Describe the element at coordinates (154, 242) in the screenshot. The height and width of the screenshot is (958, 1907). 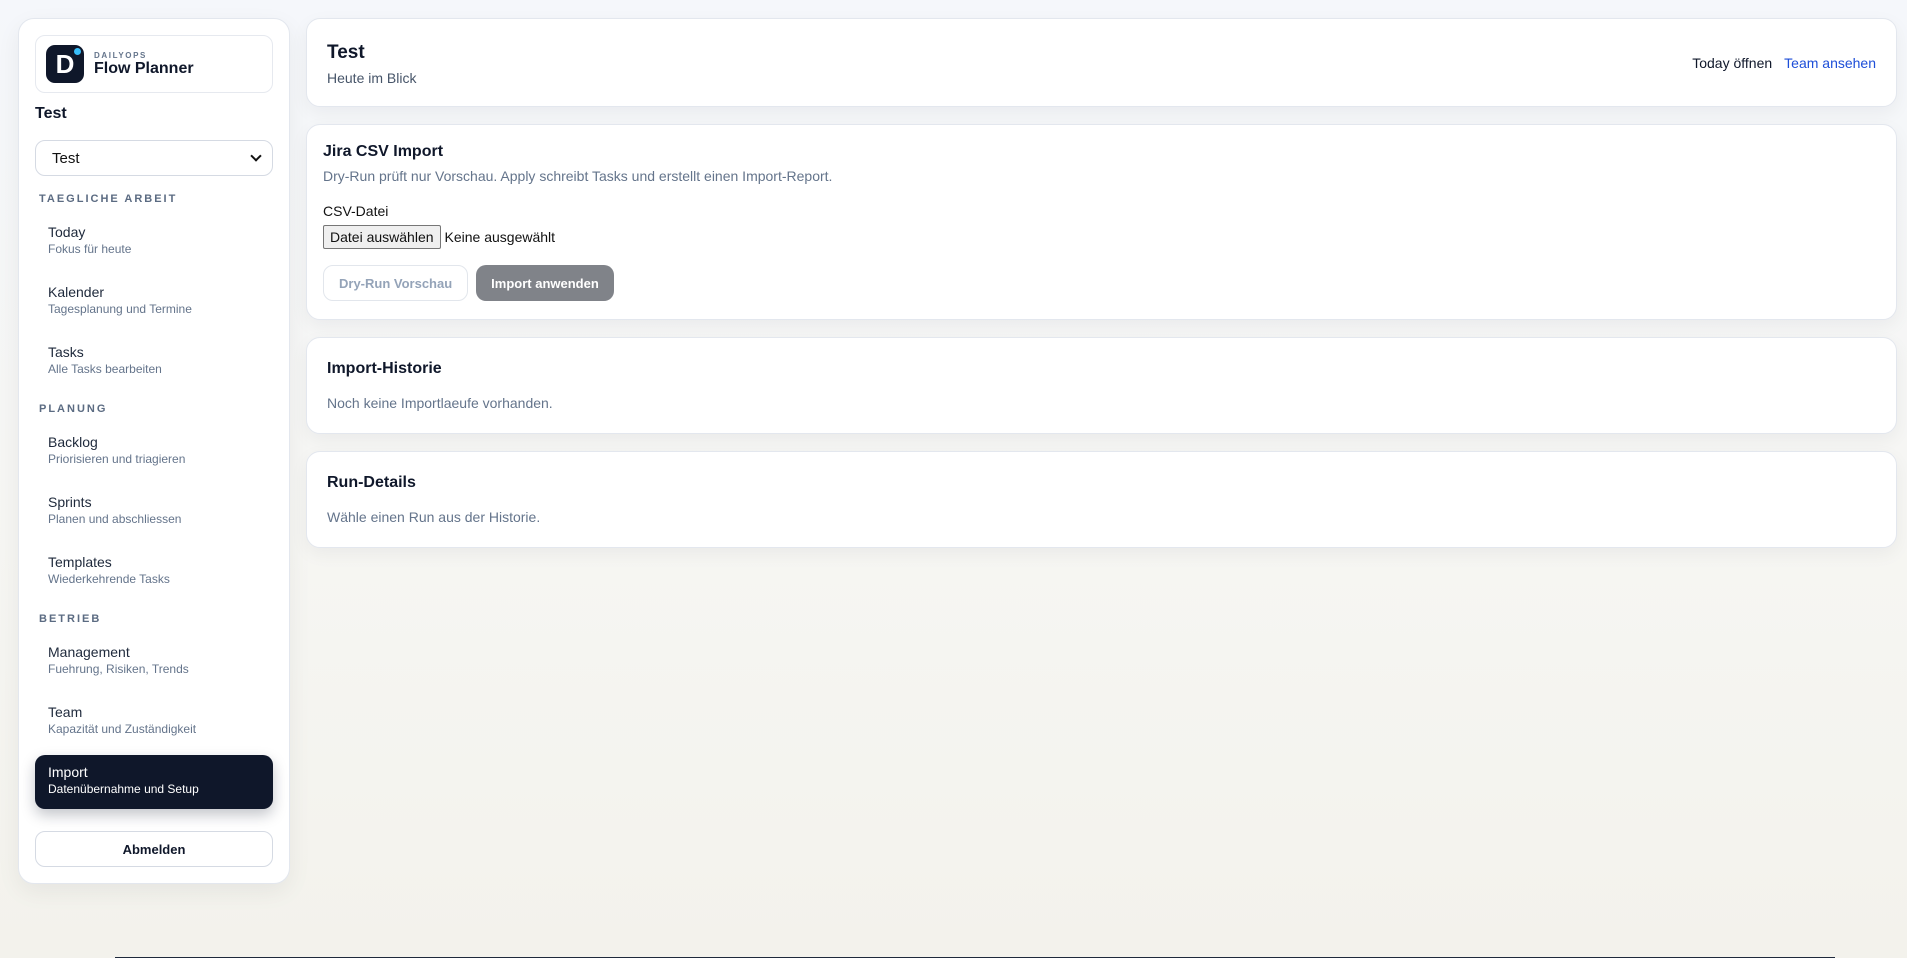
I see `sidebar-item-today: Today Fokus für heute` at that location.